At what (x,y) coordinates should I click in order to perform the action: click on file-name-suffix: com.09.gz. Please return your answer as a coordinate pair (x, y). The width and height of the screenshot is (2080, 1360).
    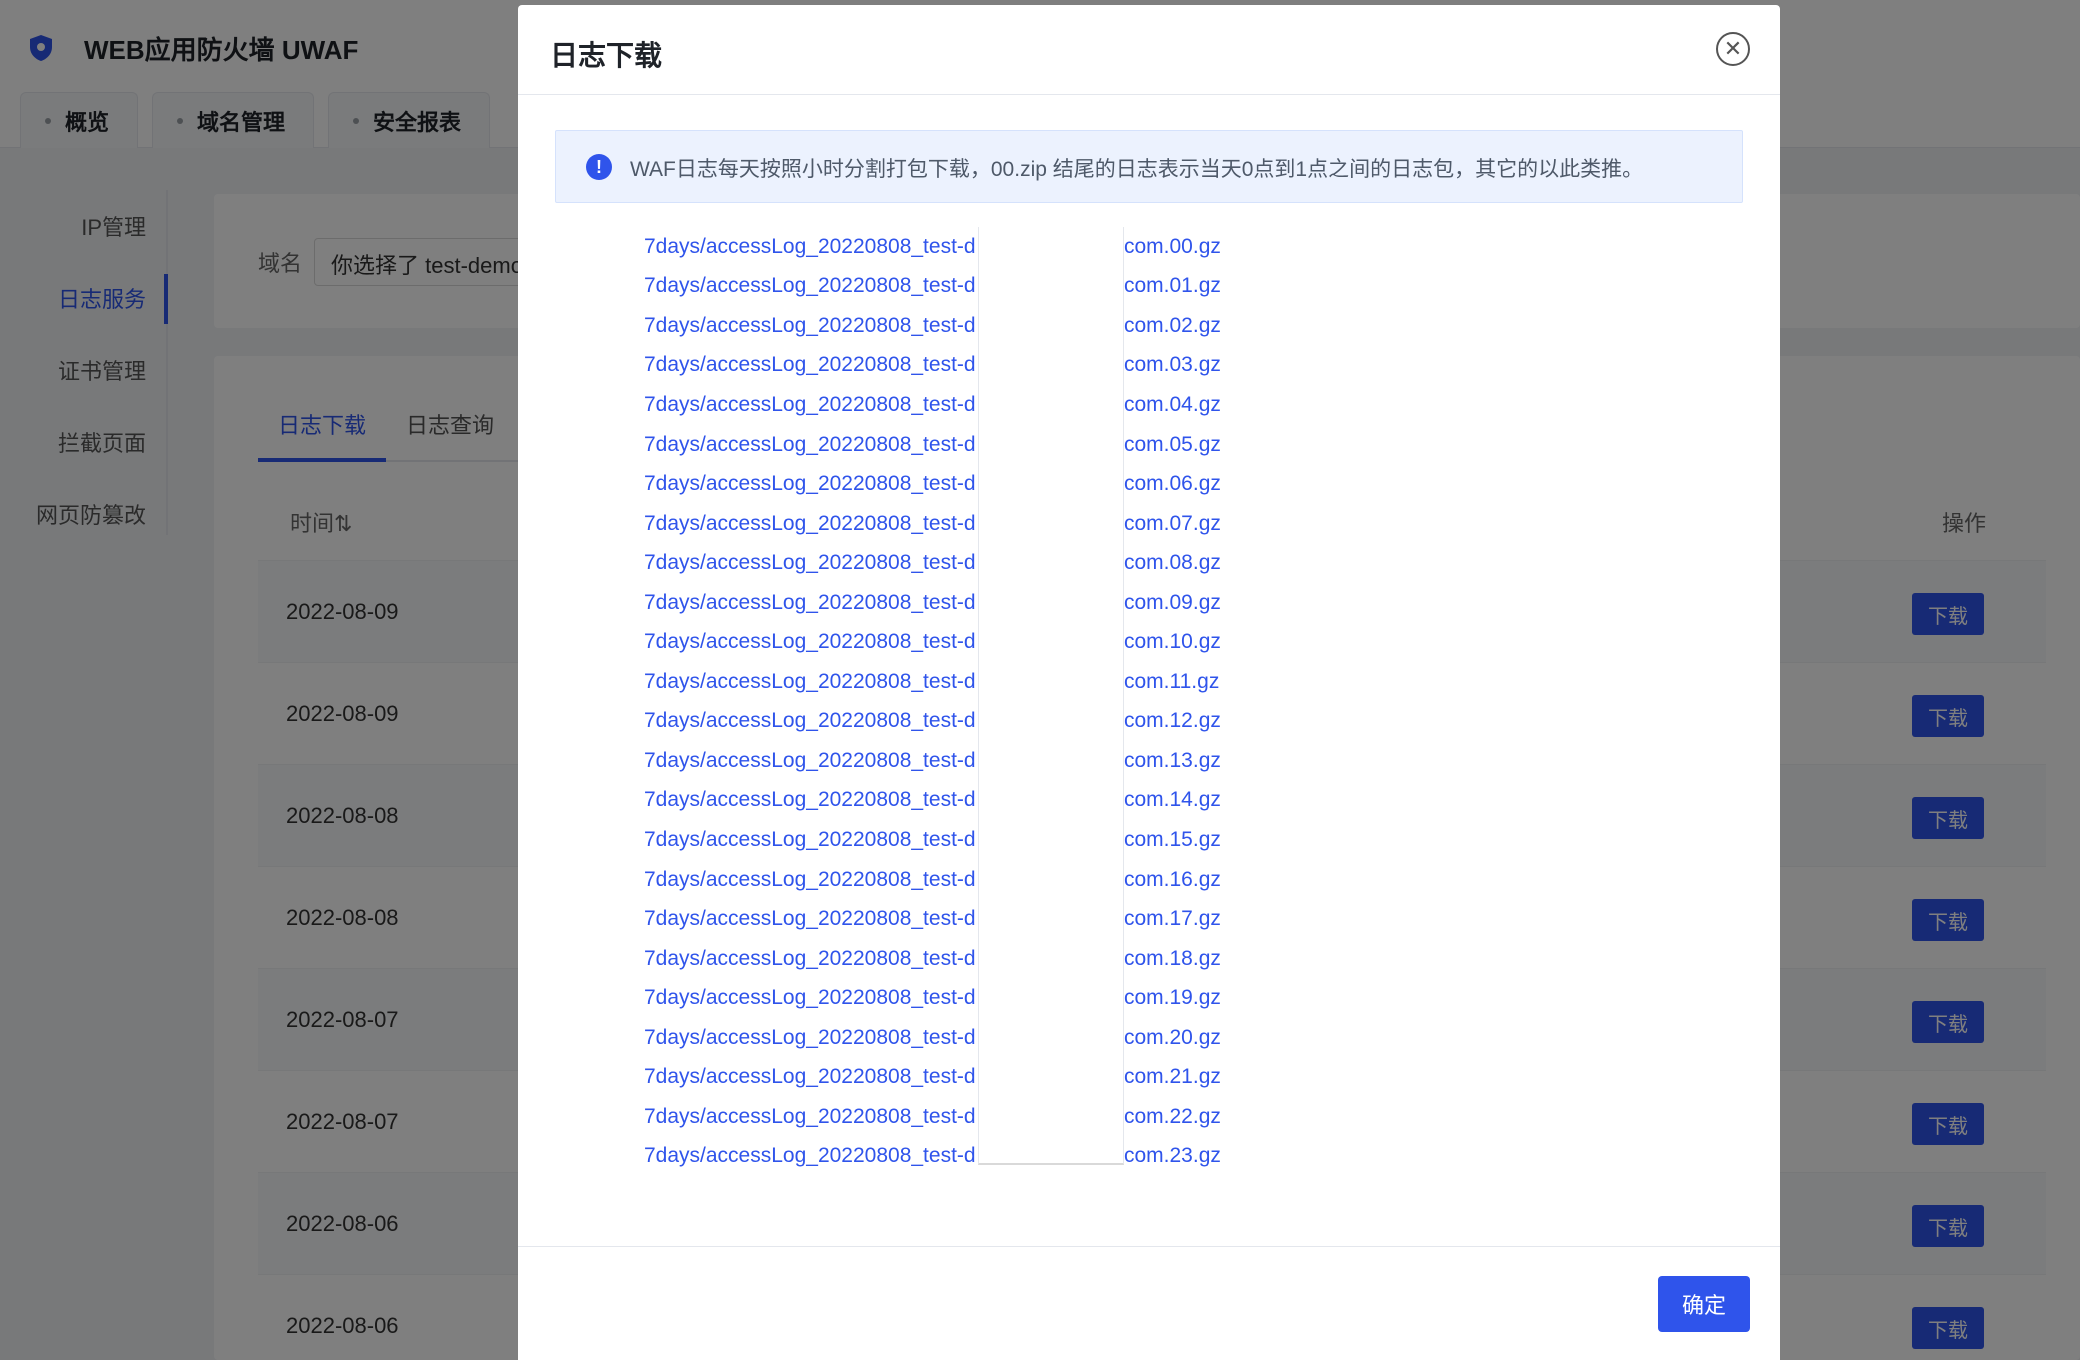
    Looking at the image, I should click on (1172, 602).